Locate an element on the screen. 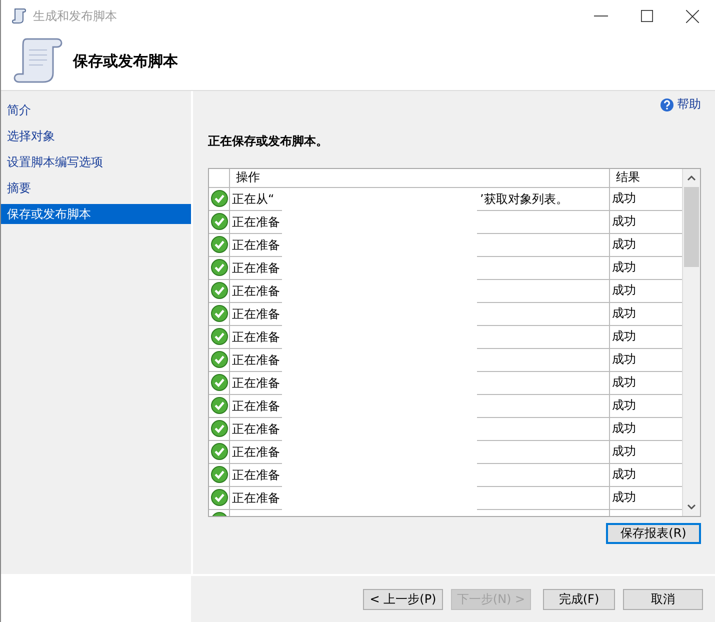 The height and width of the screenshot is (622, 715). wizard-button: < 上一步(P) is located at coordinates (403, 599).